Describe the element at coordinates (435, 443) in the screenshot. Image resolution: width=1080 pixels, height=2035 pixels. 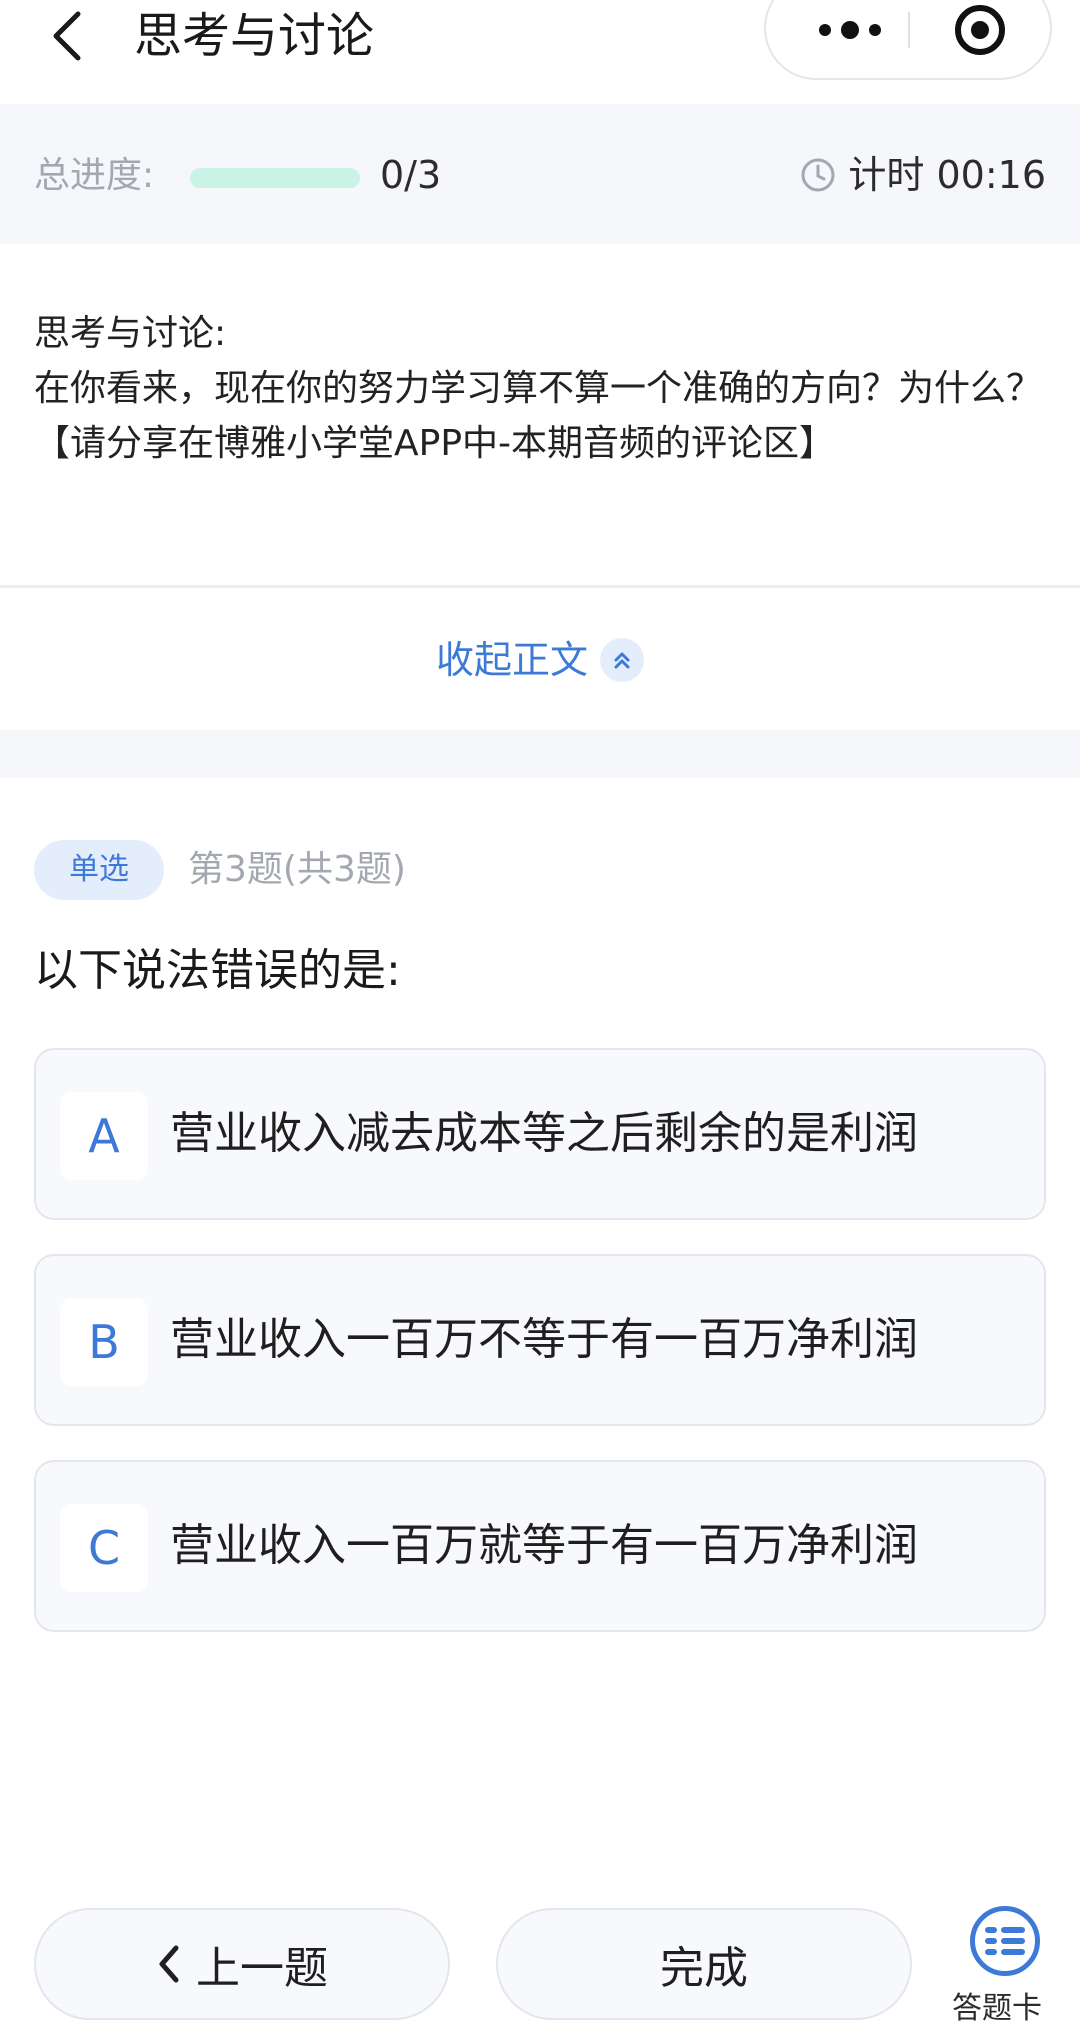
I see `passage-line: 【请分享在博雅小学堂APP中-本期音频的评论区】` at that location.